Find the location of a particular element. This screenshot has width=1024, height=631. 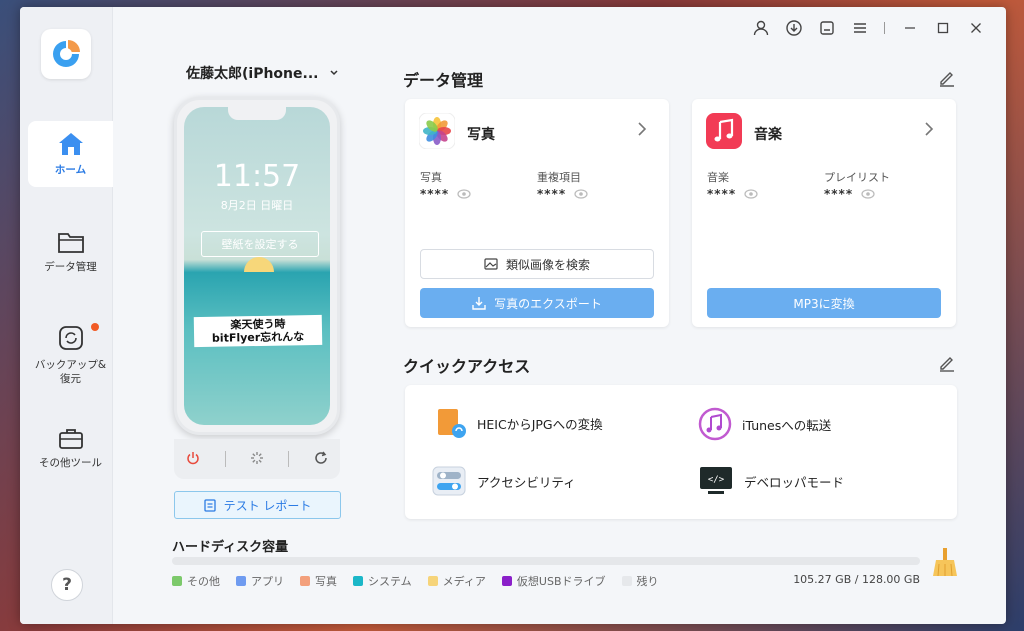

test-report-button: テスト レポート is located at coordinates (257, 505).